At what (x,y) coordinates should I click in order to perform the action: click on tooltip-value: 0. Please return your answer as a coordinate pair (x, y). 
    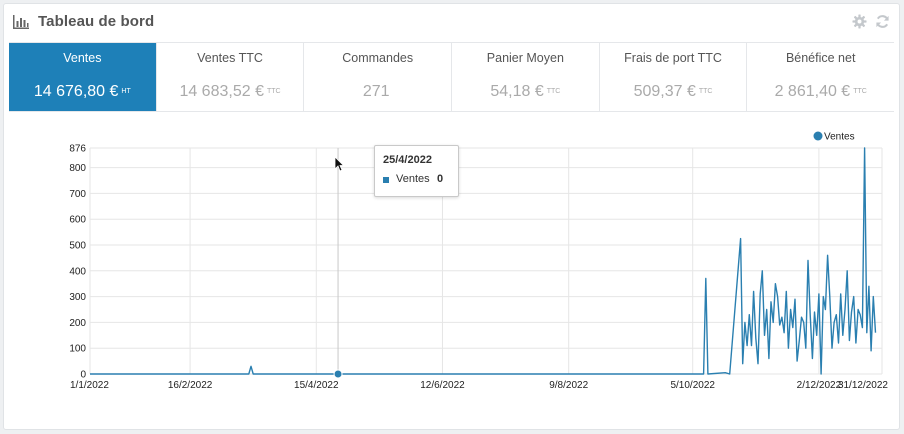
    Looking at the image, I should click on (440, 179).